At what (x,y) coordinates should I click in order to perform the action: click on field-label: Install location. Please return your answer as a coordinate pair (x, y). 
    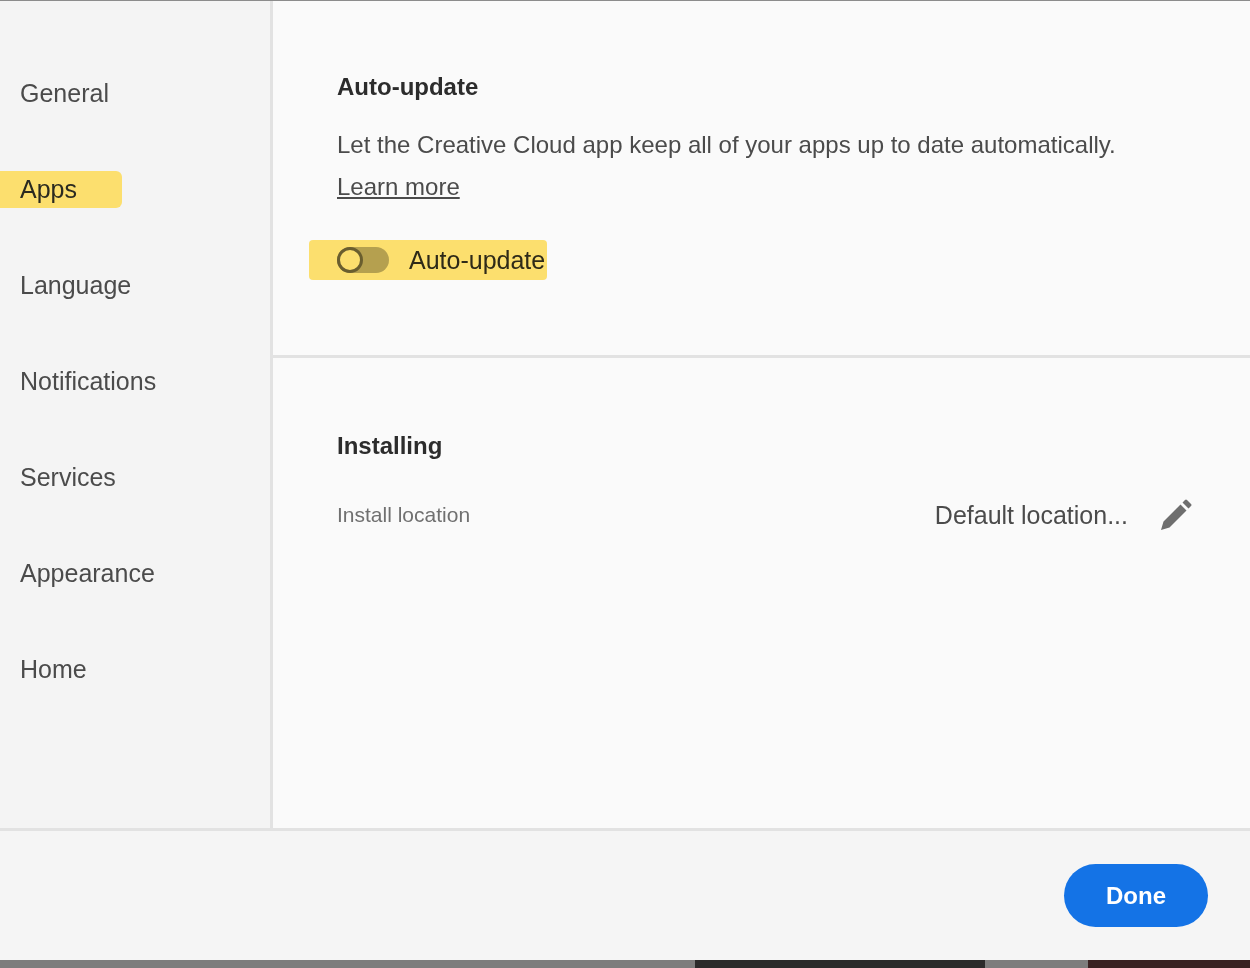
    Looking at the image, I should click on (404, 515).